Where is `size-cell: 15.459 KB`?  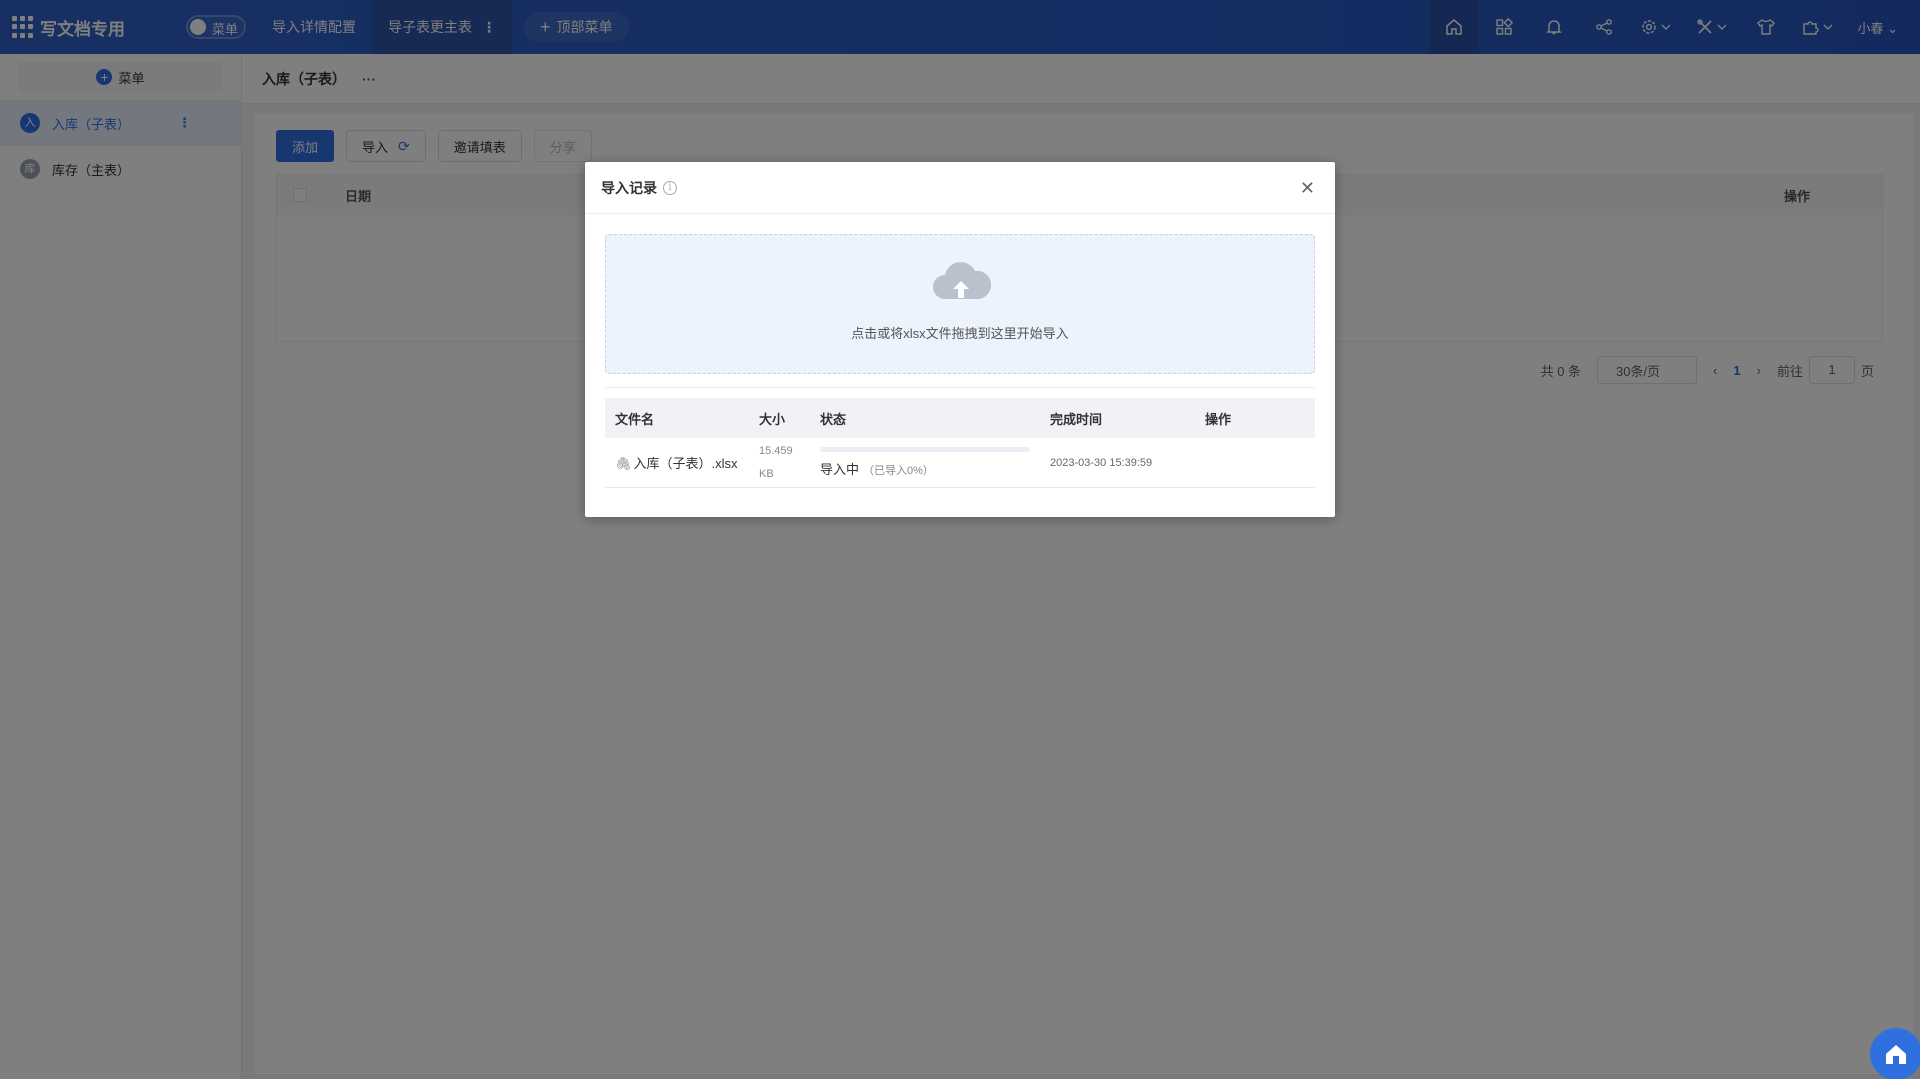 size-cell: 15.459 KB is located at coordinates (789, 463).